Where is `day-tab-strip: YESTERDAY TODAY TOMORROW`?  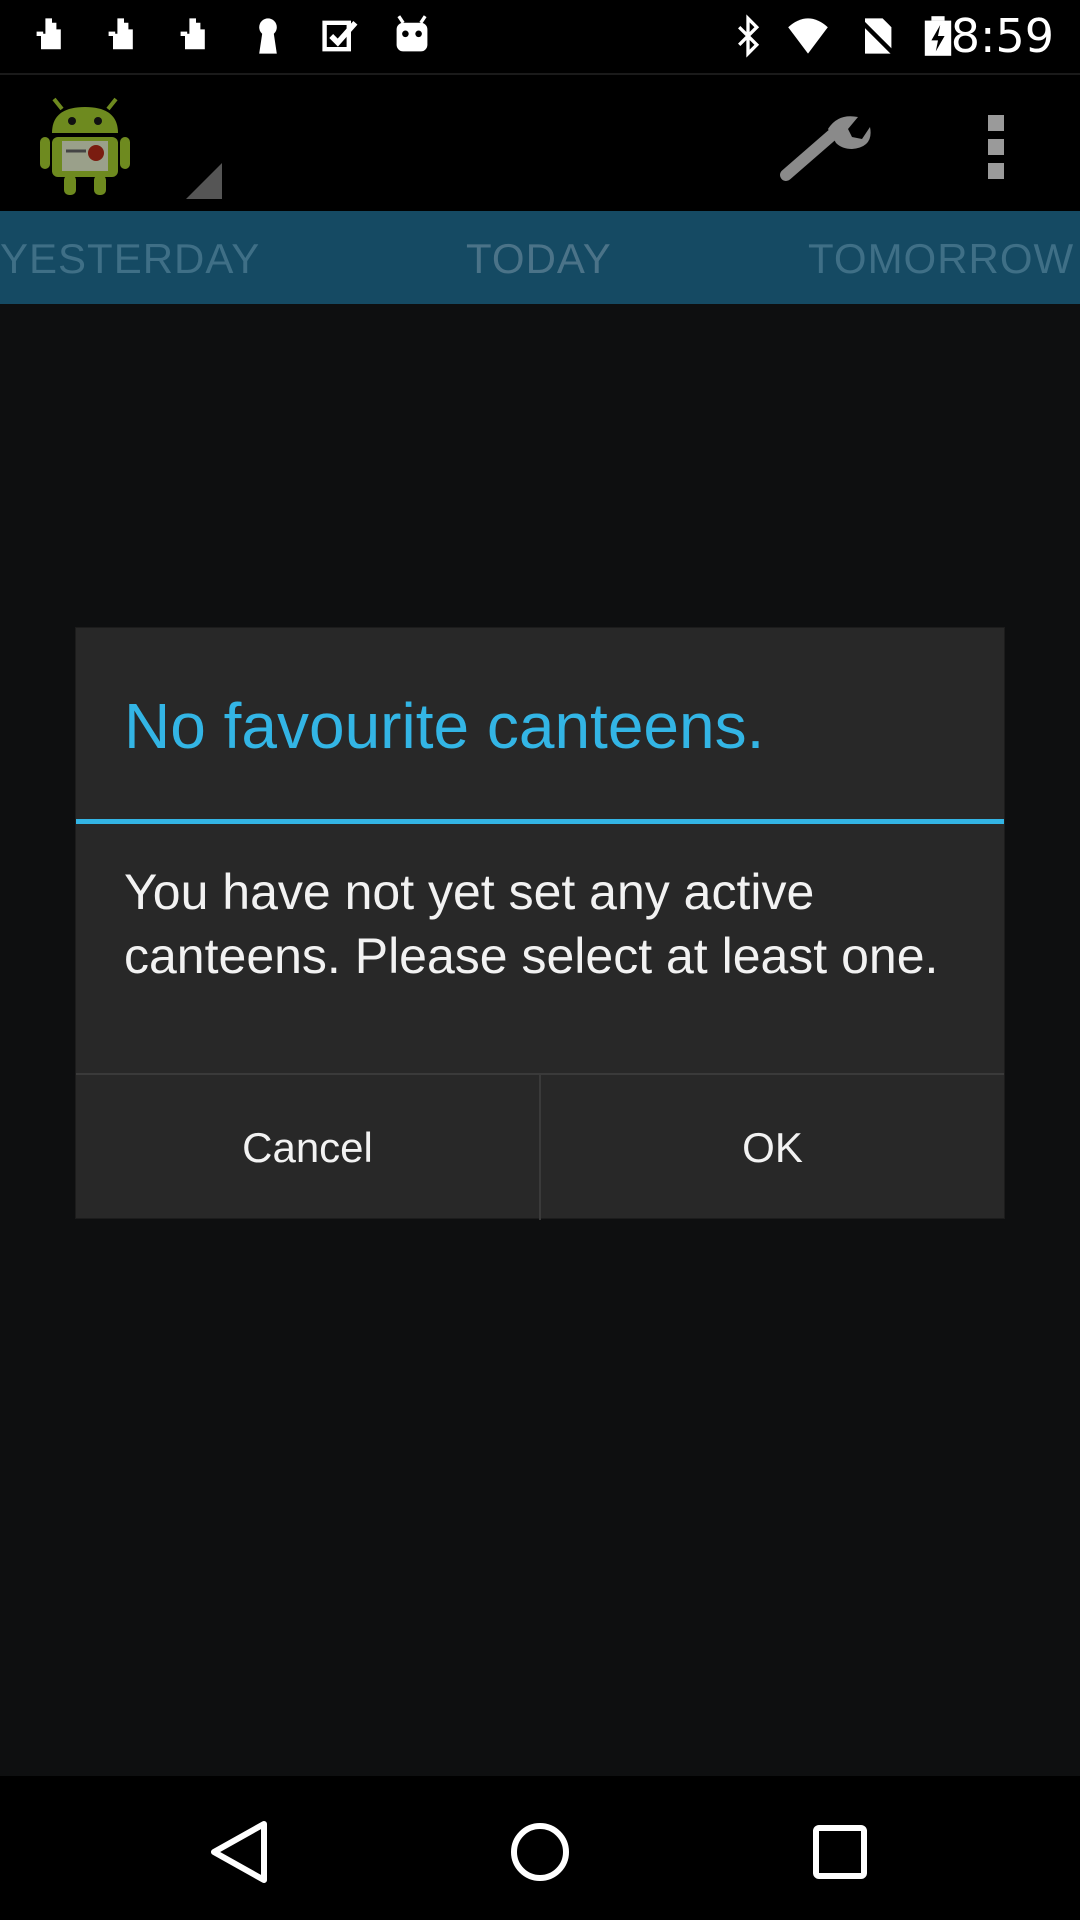 day-tab-strip: YESTERDAY TODAY TOMORROW is located at coordinates (540, 257).